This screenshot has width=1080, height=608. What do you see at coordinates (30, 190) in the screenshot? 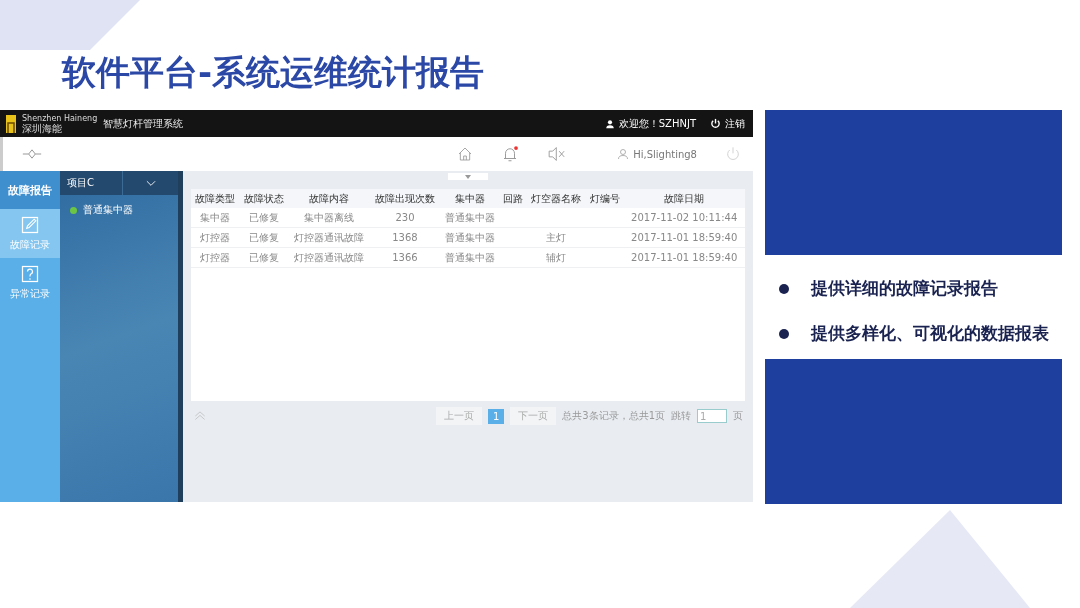
I see `nav-header: 故障报告` at bounding box center [30, 190].